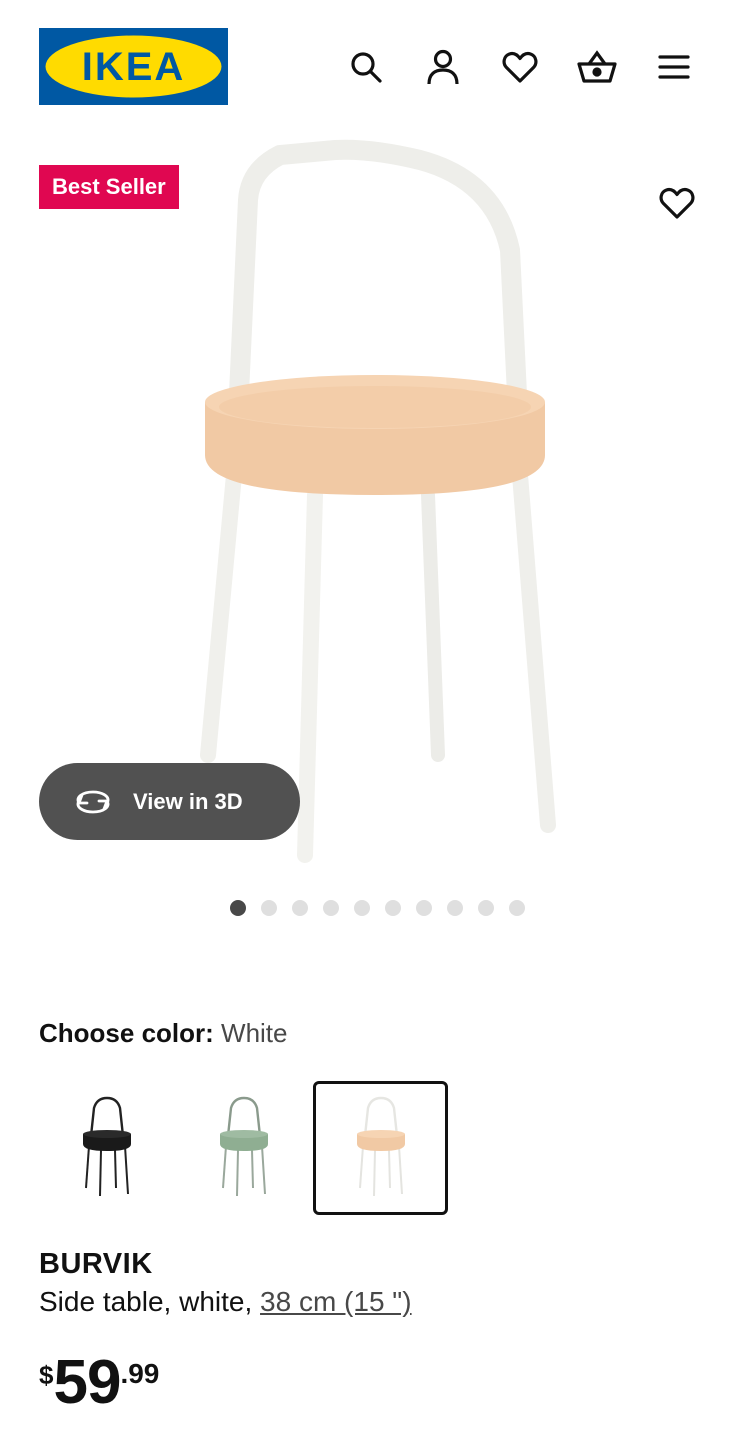 The height and width of the screenshot is (1440, 752). I want to click on carousel-indicator, so click(377, 908).